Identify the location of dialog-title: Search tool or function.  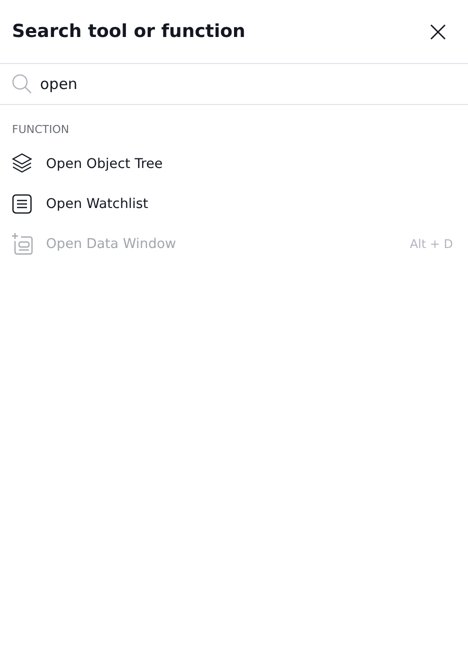
(129, 31).